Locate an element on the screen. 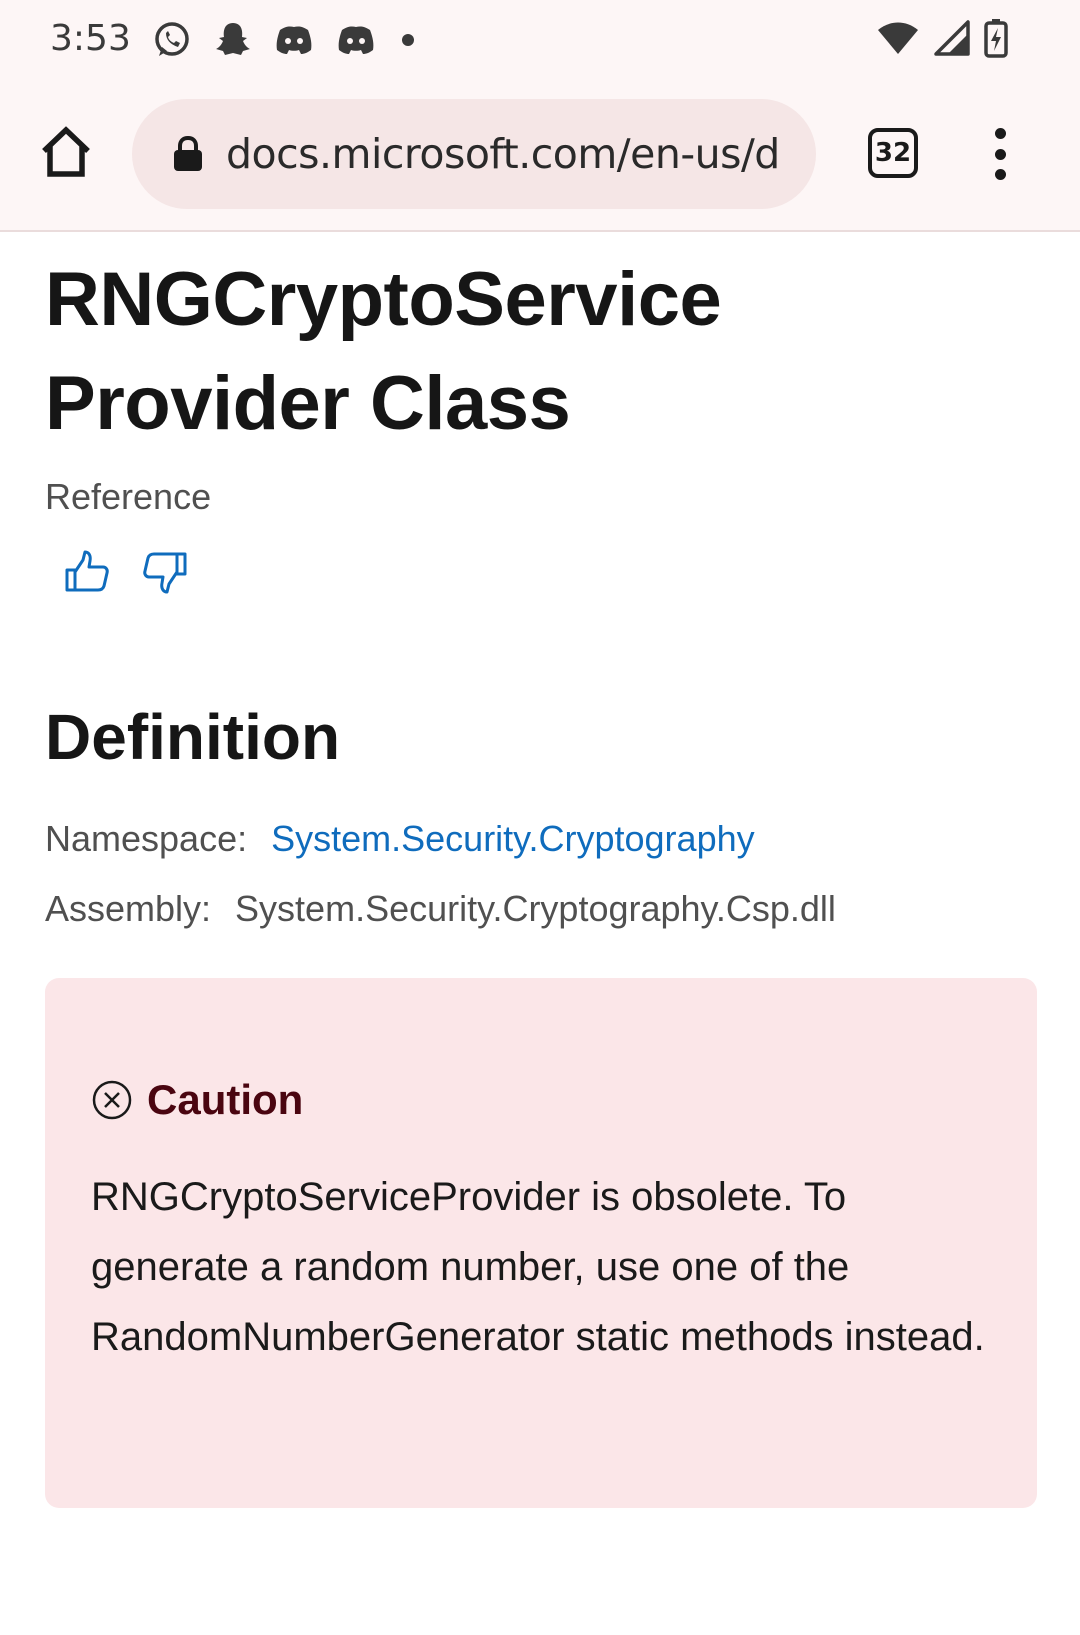 The width and height of the screenshot is (1080, 1635). thumbs-down-icon is located at coordinates (165, 573).